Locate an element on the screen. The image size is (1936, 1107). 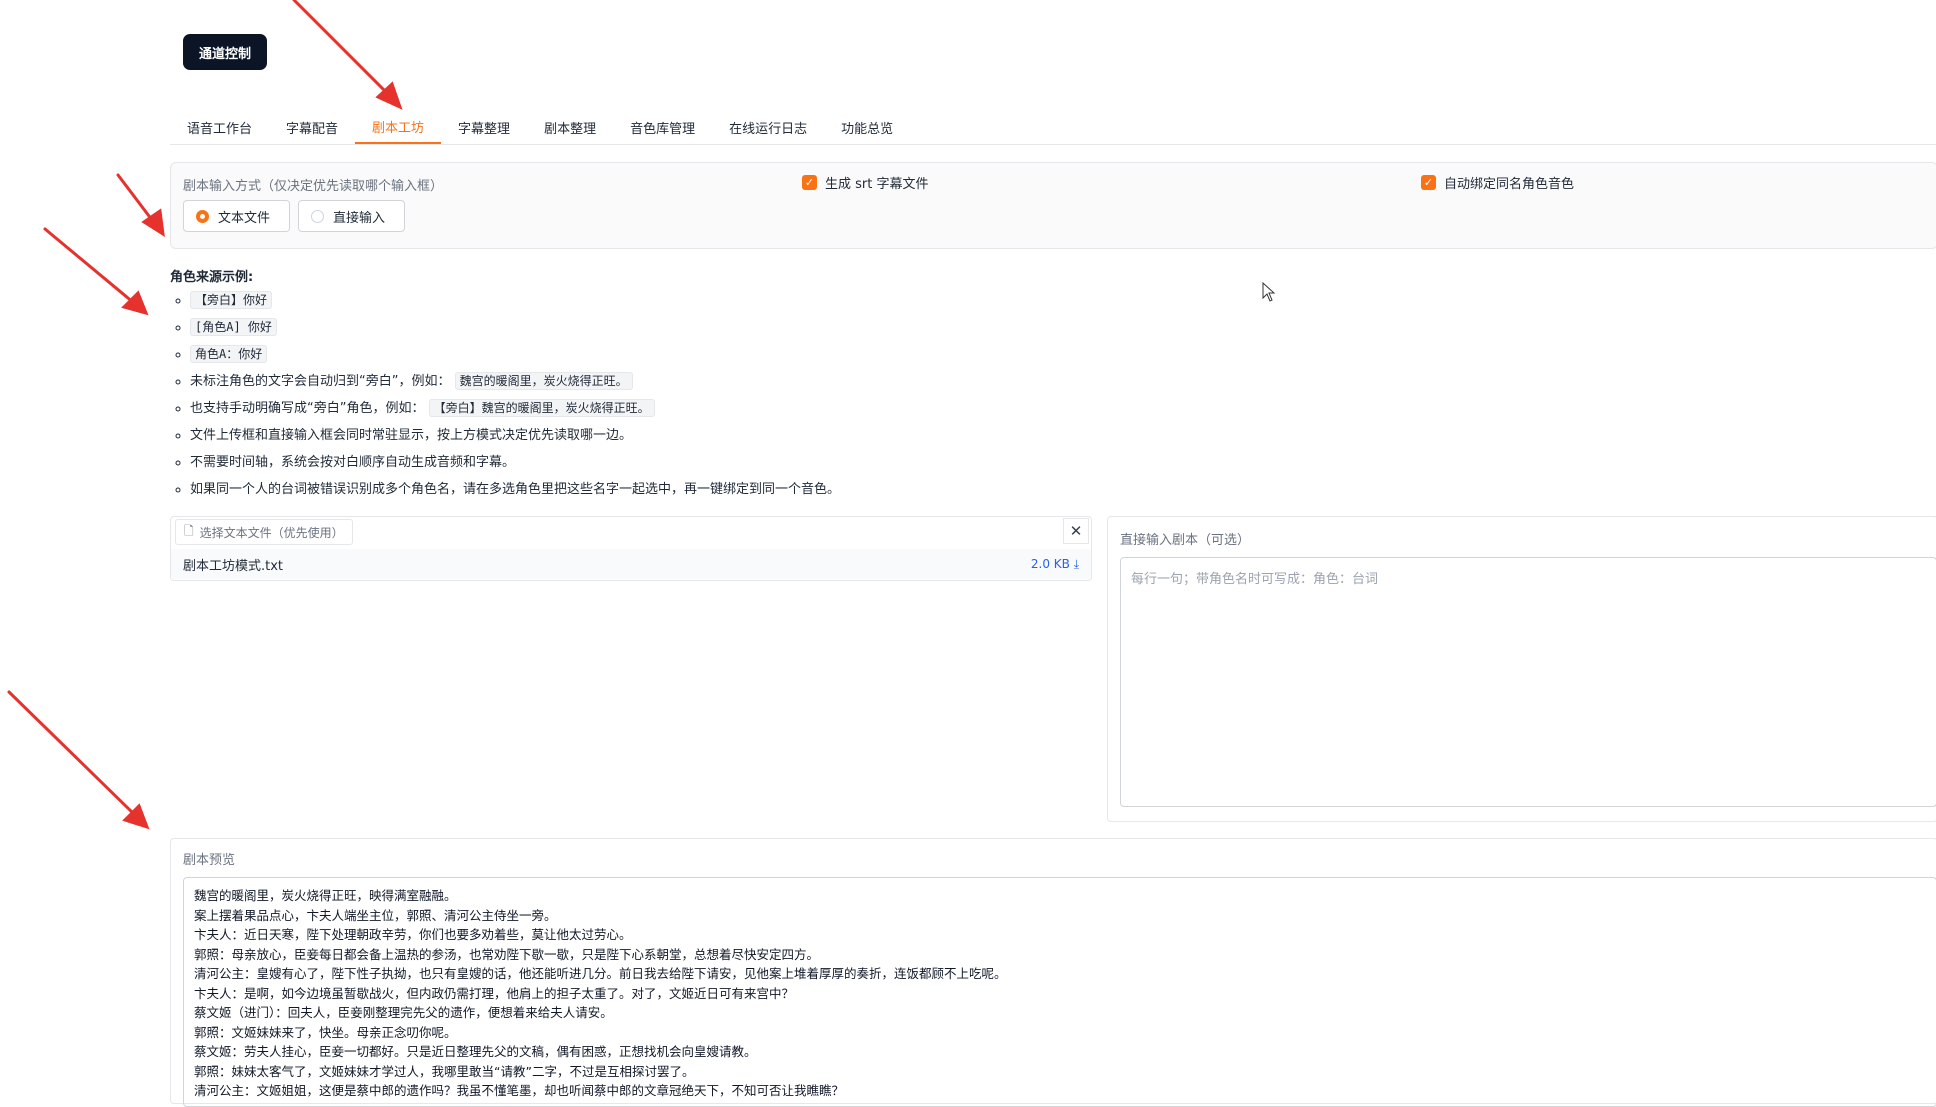
close-icon: ✕ is located at coordinates (1076, 531).